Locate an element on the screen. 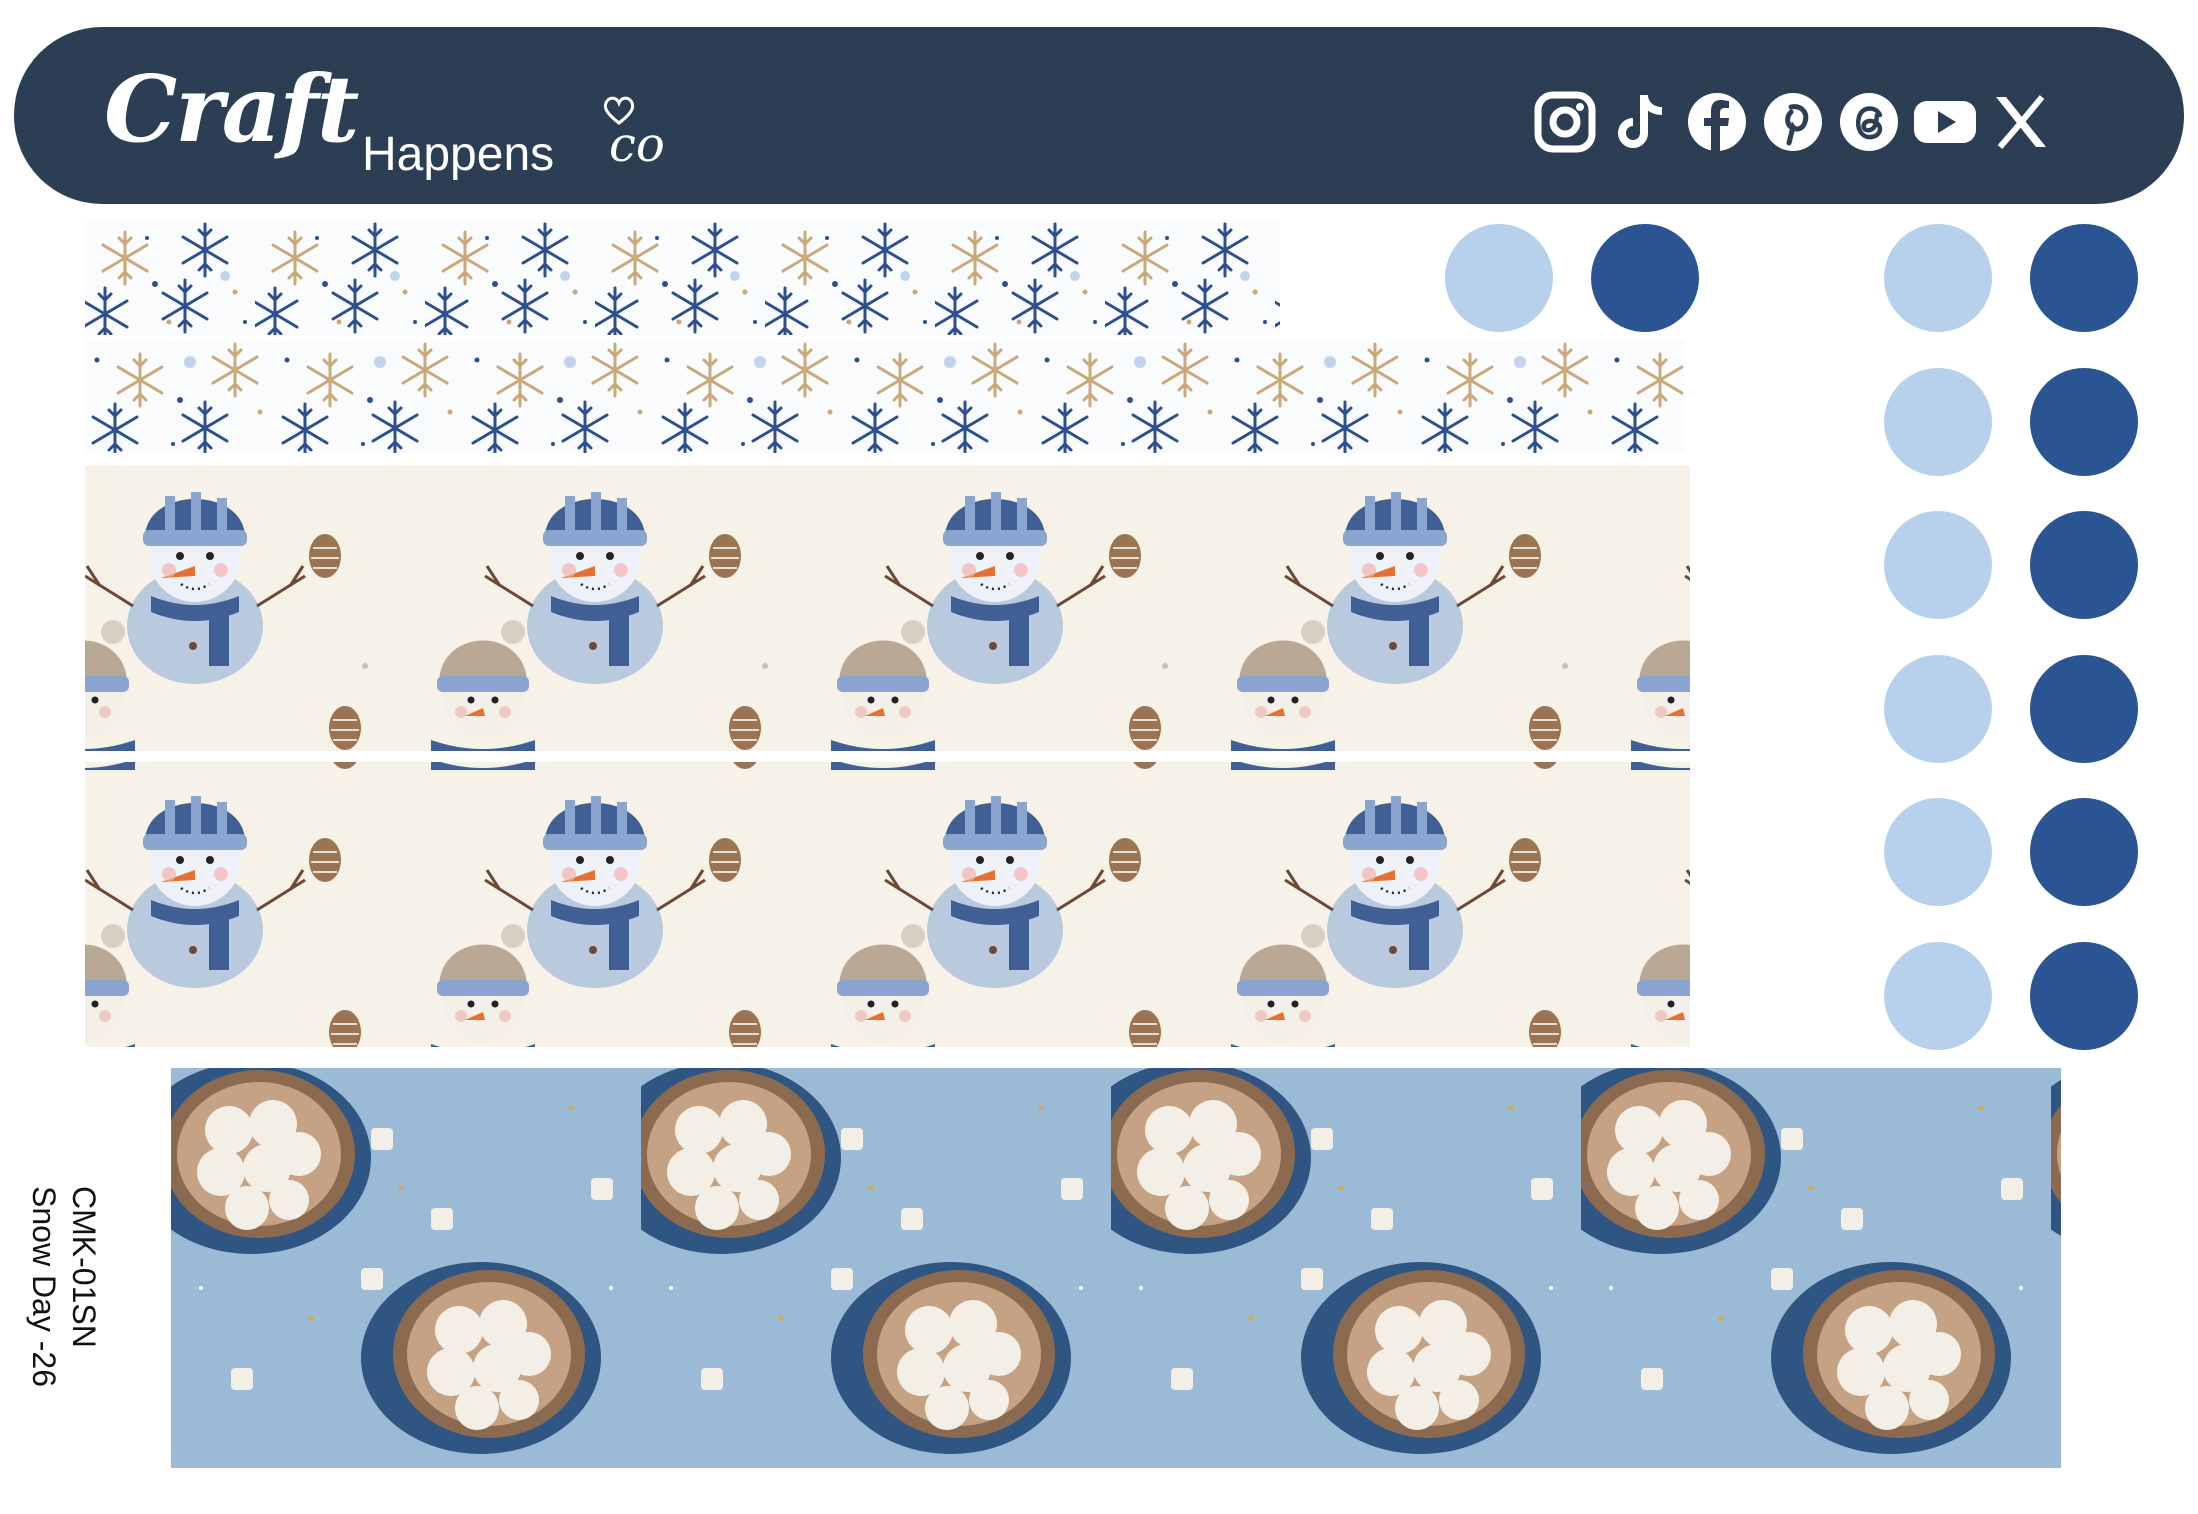 The height and width of the screenshot is (1514, 2198). threads-icon is located at coordinates (1869, 122).